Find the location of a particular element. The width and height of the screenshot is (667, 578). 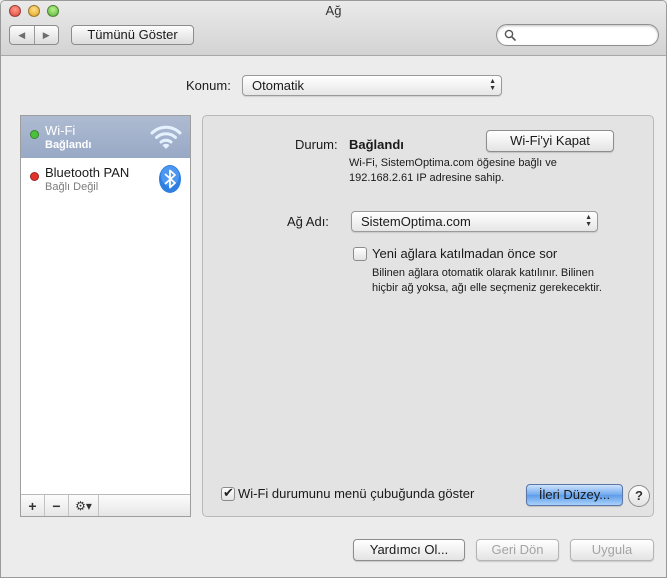

back-forward-control: ◀ ▶ is located at coordinates (34, 35).